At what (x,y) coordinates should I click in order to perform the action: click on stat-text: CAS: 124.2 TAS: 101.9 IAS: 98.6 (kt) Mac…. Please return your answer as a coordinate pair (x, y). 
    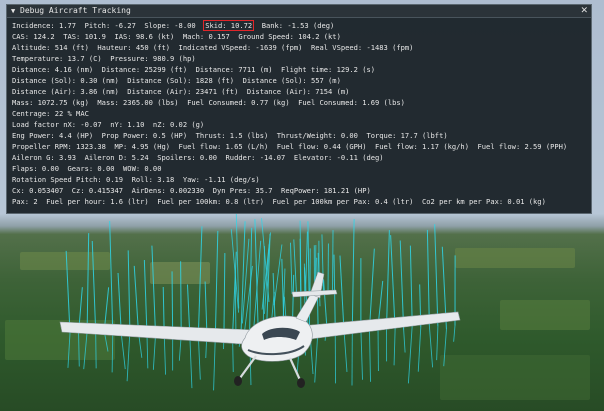
    Looking at the image, I should click on (176, 36).